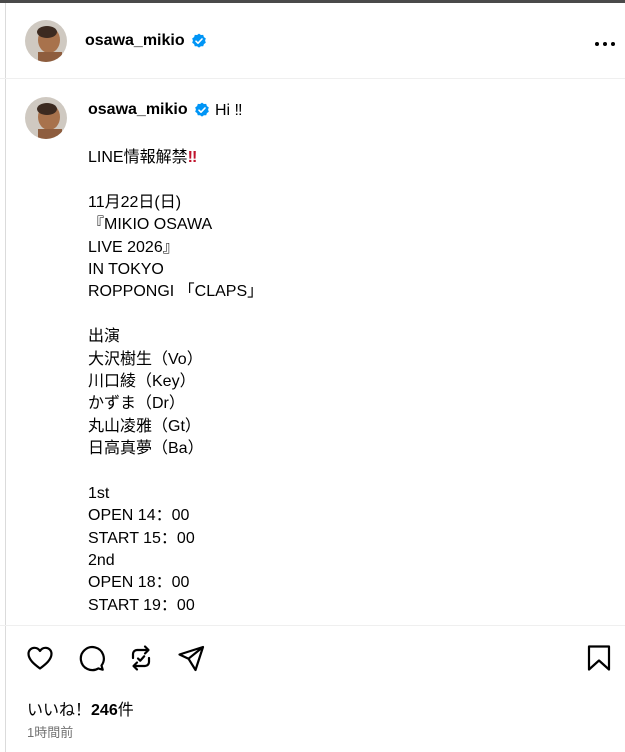 This screenshot has width=625, height=752. Describe the element at coordinates (338, 427) in the screenshot. I see `caption-line: 丸山凌雅（Gt）` at that location.